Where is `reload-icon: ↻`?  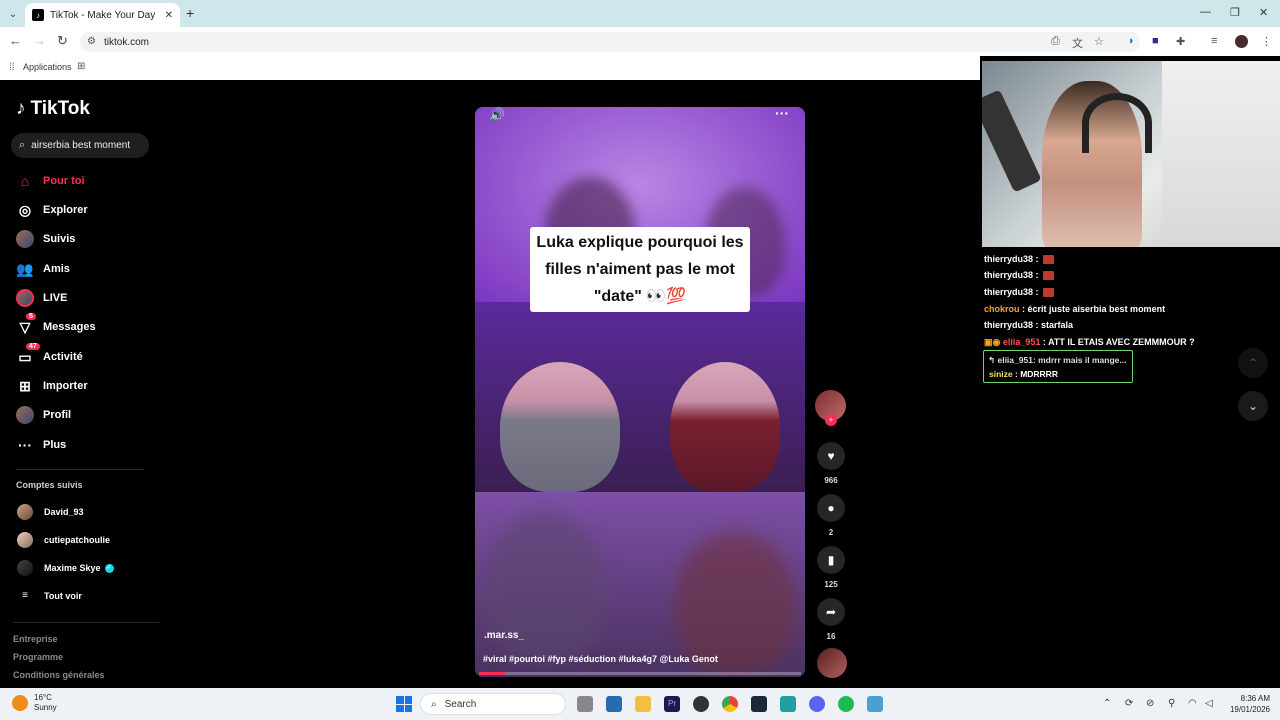 reload-icon: ↻ is located at coordinates (62, 41).